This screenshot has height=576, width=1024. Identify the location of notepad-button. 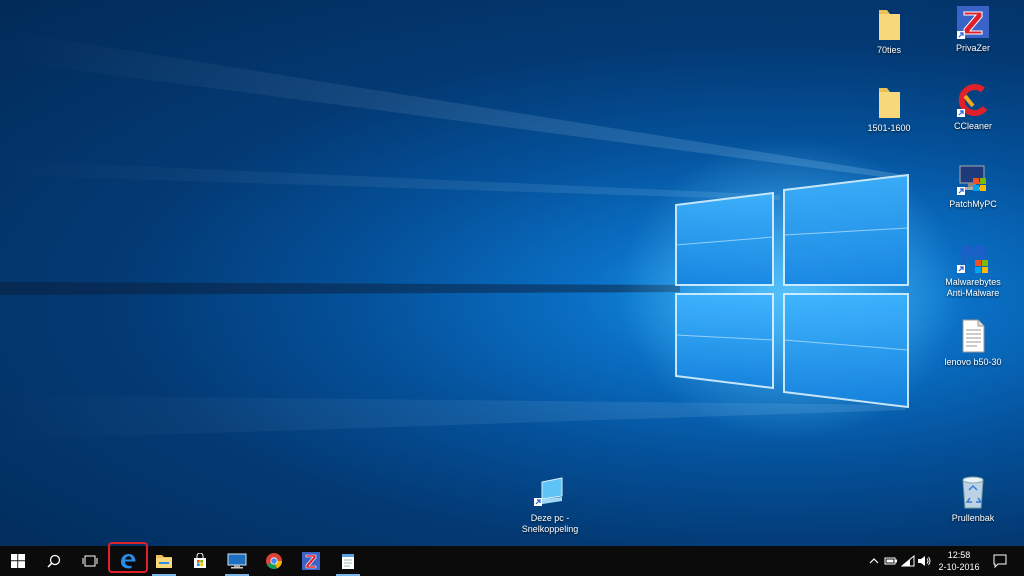
(348, 561).